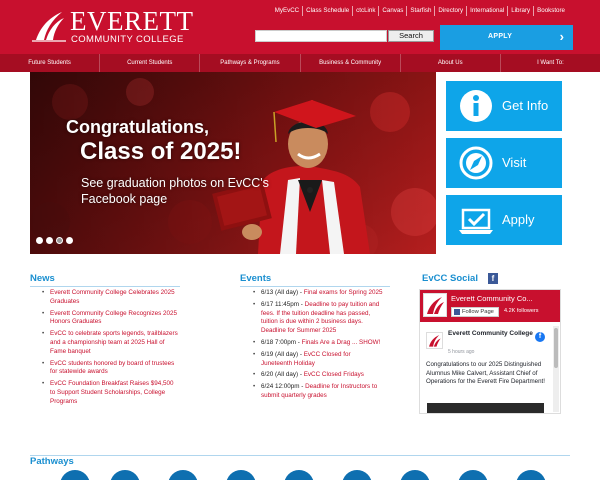 The height and width of the screenshot is (480, 600). What do you see at coordinates (411, 36) in the screenshot?
I see `search-button: Search` at bounding box center [411, 36].